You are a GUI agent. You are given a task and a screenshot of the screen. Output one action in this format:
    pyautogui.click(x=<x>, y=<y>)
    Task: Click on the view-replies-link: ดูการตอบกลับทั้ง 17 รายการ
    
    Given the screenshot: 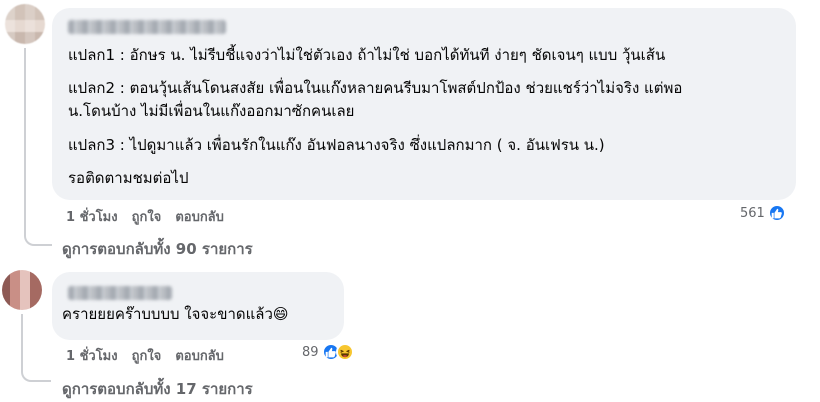 What is the action you would take?
    pyautogui.click(x=157, y=389)
    